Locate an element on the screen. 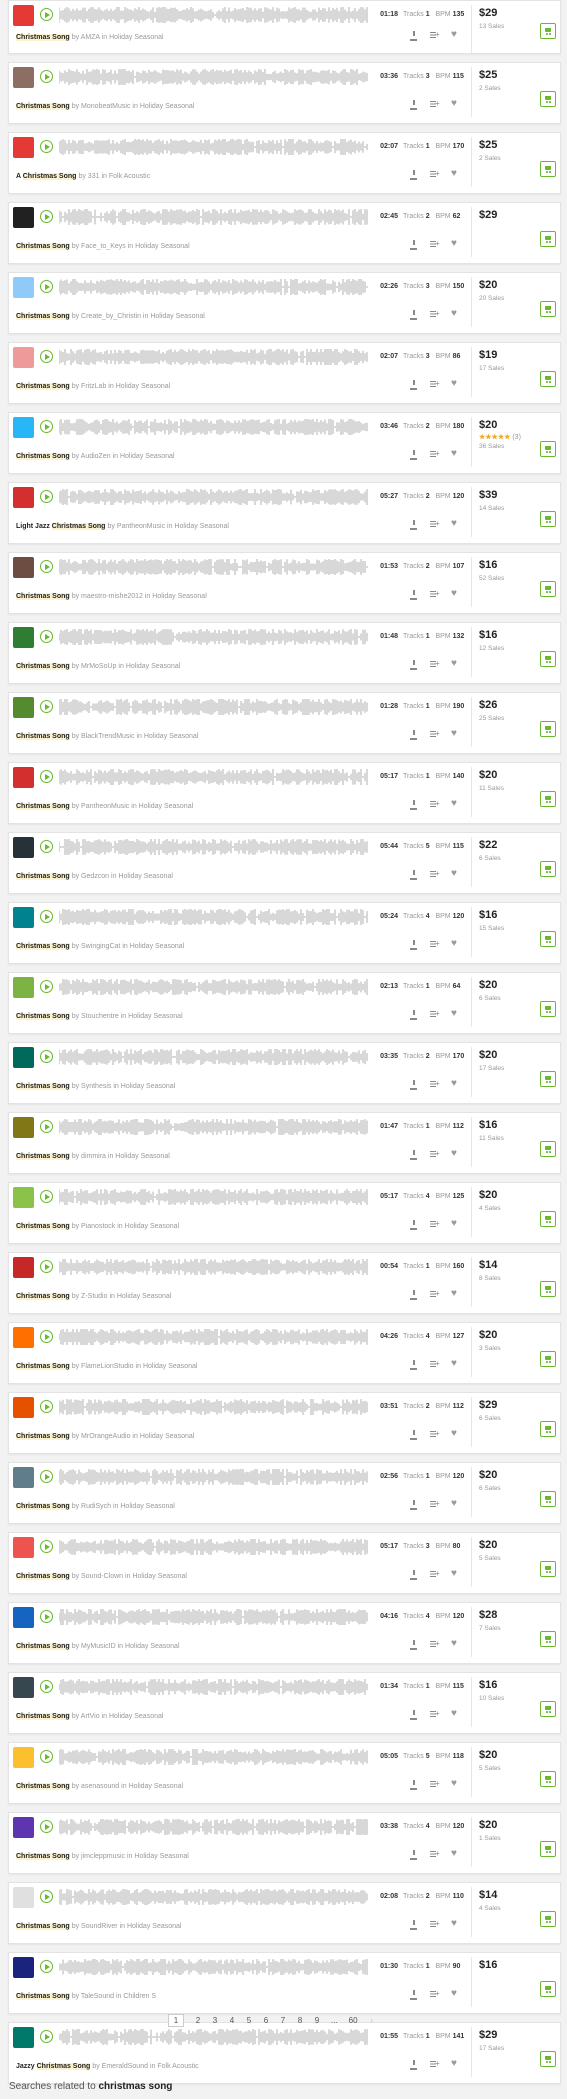 The image size is (567, 2099). track-author: AMZA is located at coordinates (90, 37).